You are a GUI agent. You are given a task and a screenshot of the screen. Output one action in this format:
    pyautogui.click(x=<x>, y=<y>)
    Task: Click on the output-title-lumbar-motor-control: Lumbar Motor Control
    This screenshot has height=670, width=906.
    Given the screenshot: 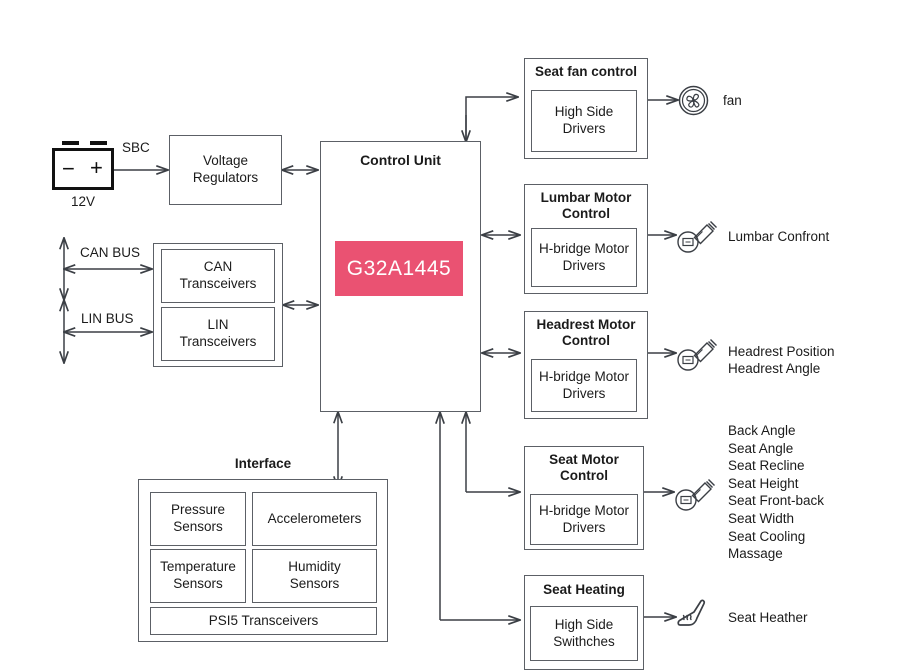 What is the action you would take?
    pyautogui.click(x=586, y=206)
    